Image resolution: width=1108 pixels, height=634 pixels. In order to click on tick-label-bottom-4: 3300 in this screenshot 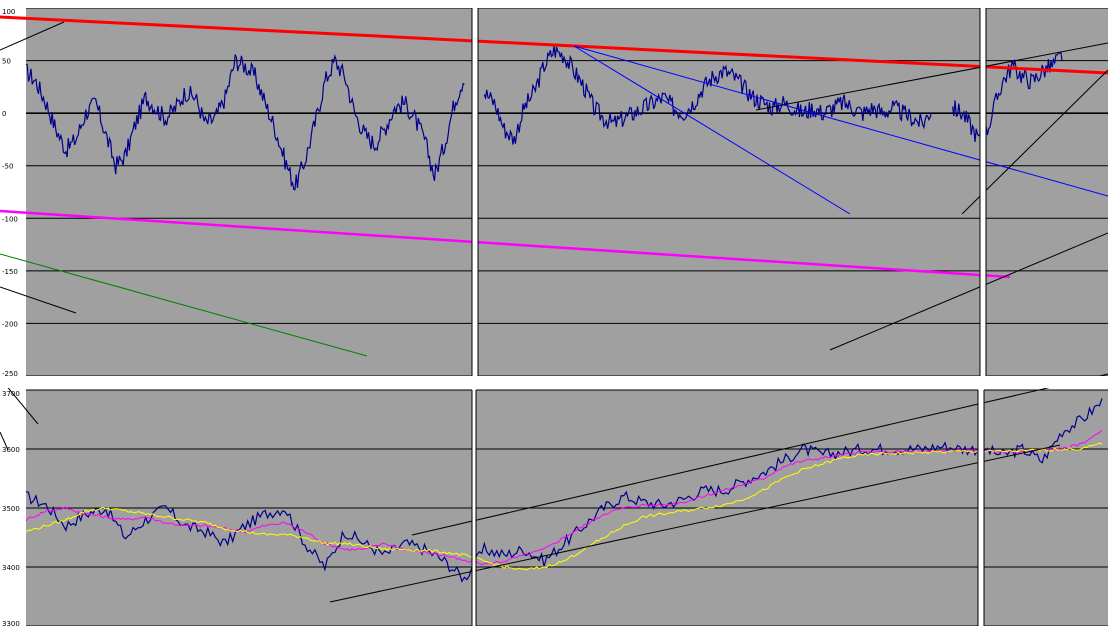, I will do `click(11, 624)`.